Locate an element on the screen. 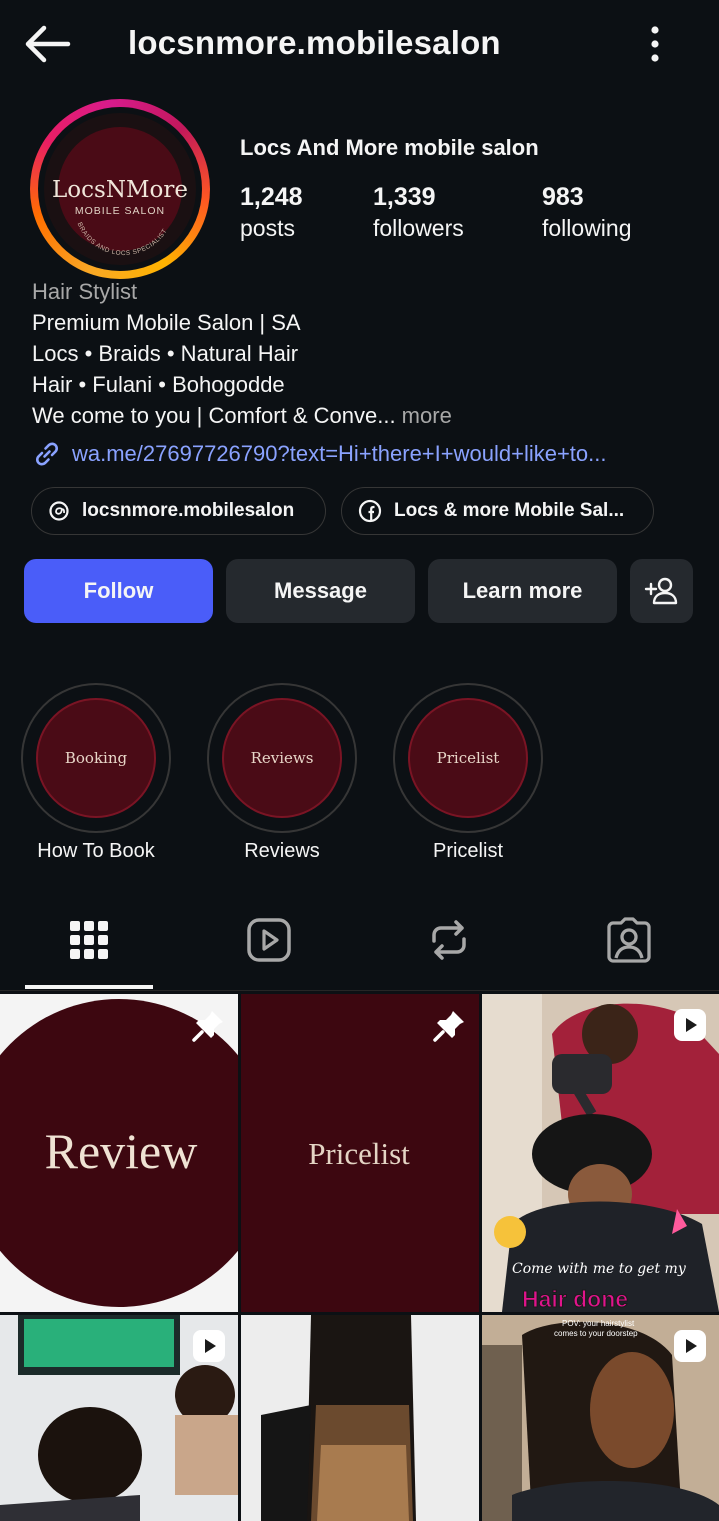  add-person-icon is located at coordinates (660, 591).